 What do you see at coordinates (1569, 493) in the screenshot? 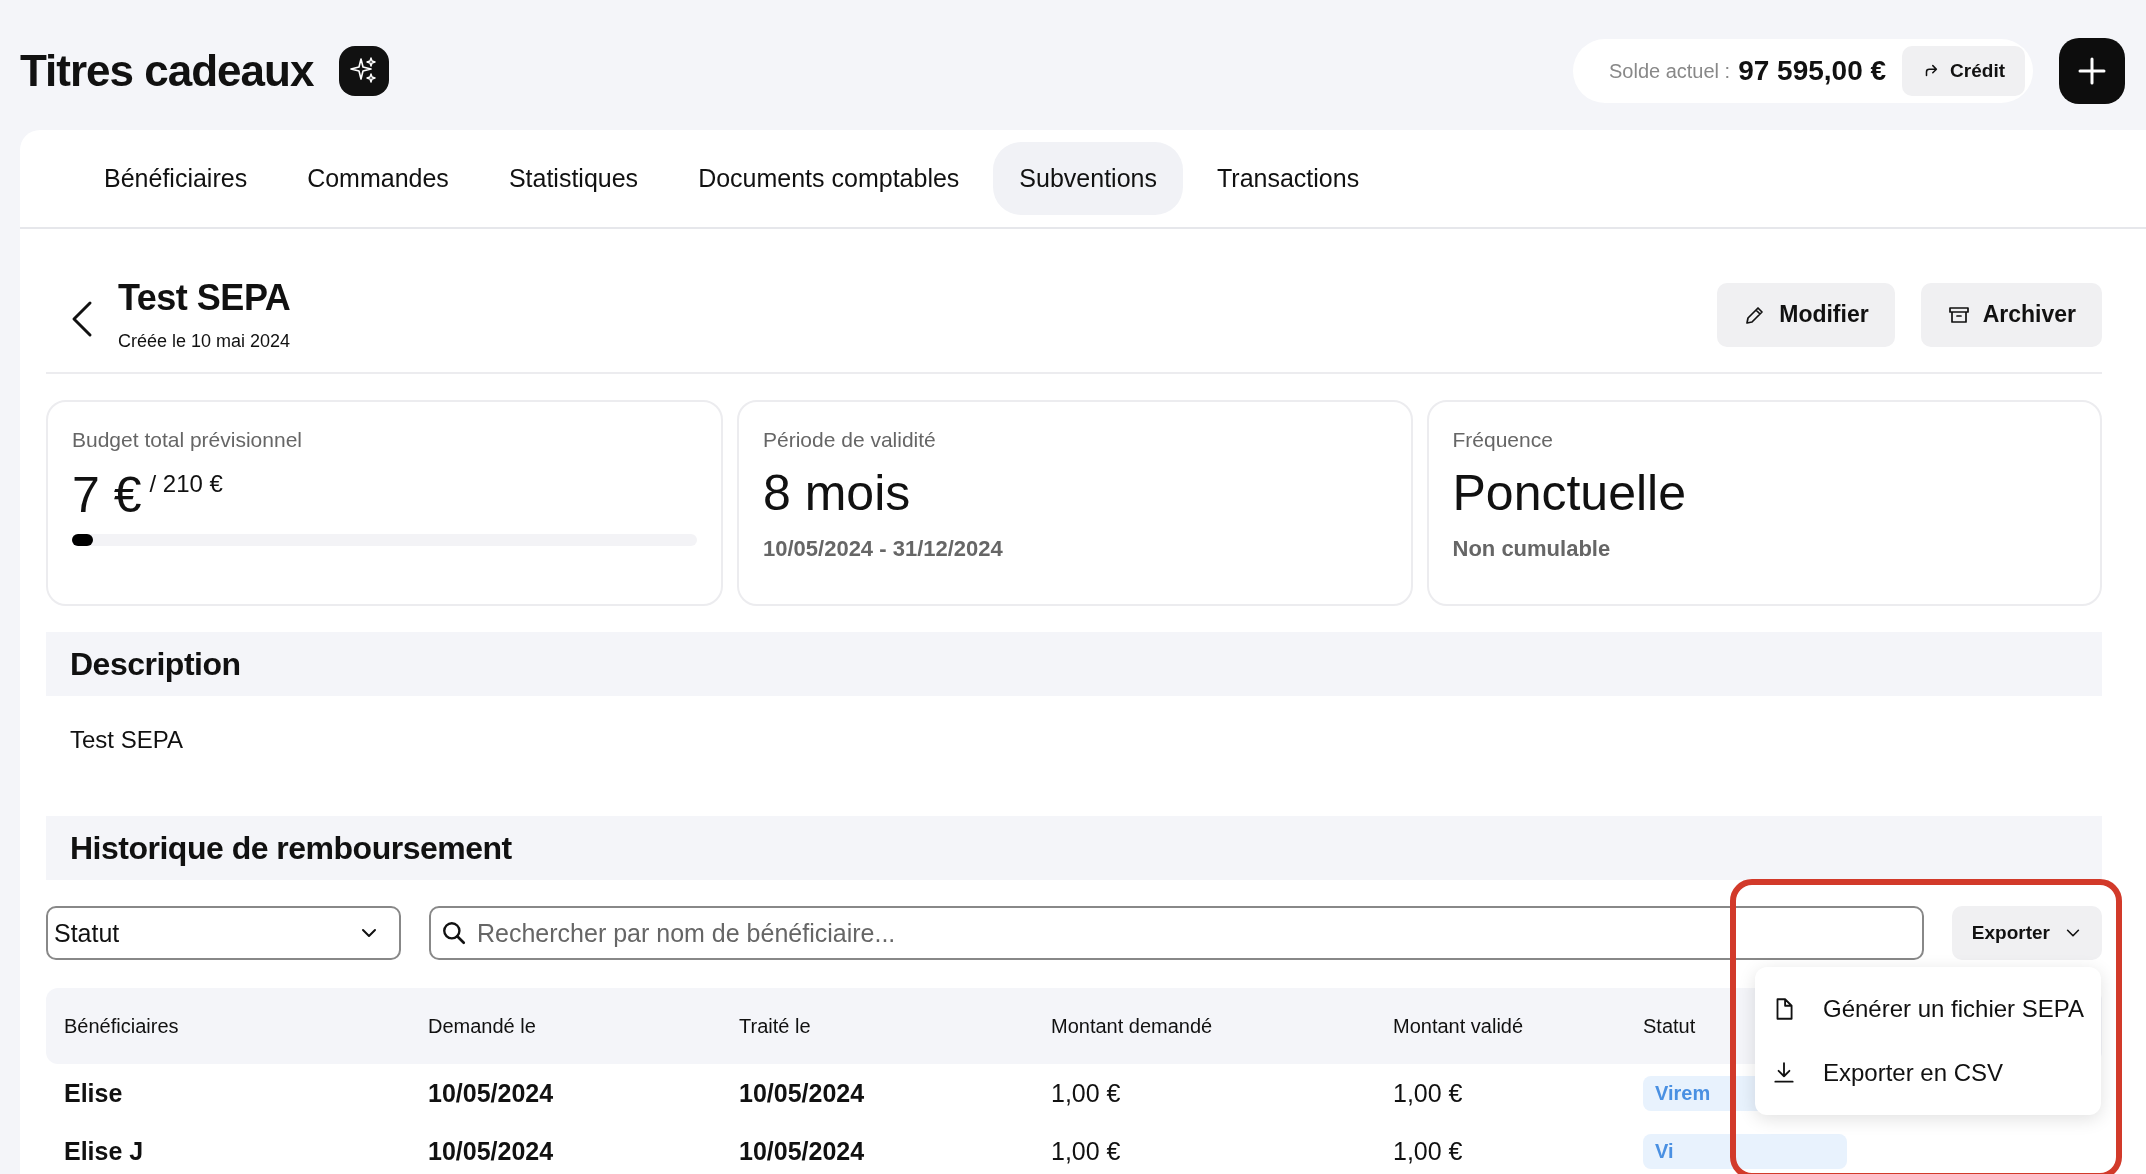
I see `card-value: Ponctuelle` at bounding box center [1569, 493].